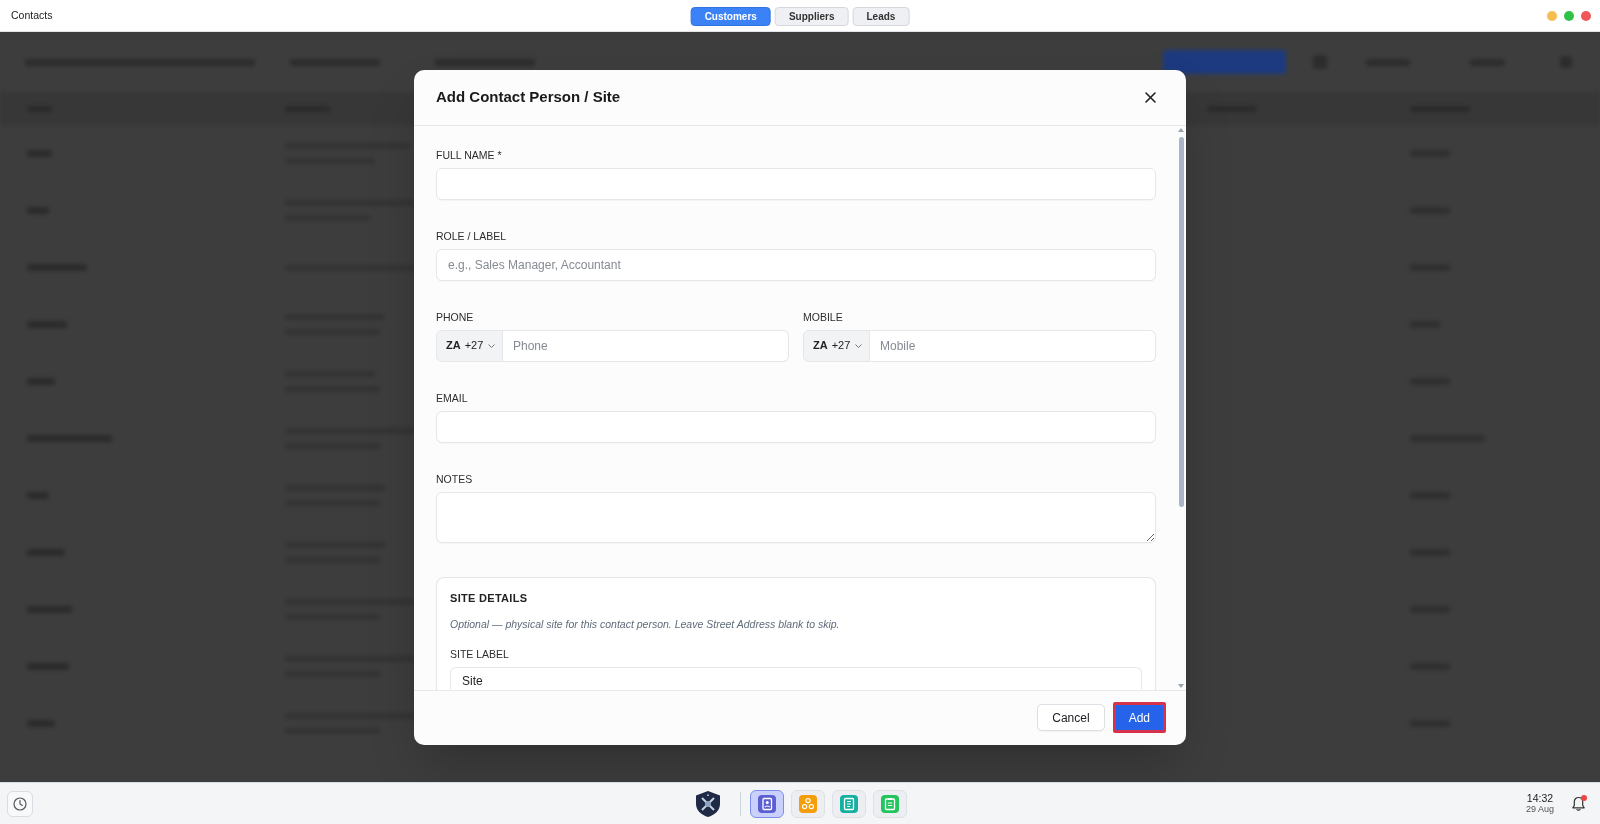 This screenshot has height=824, width=1600. Describe the element at coordinates (796, 677) in the screenshot. I see `text-input: Site` at that location.